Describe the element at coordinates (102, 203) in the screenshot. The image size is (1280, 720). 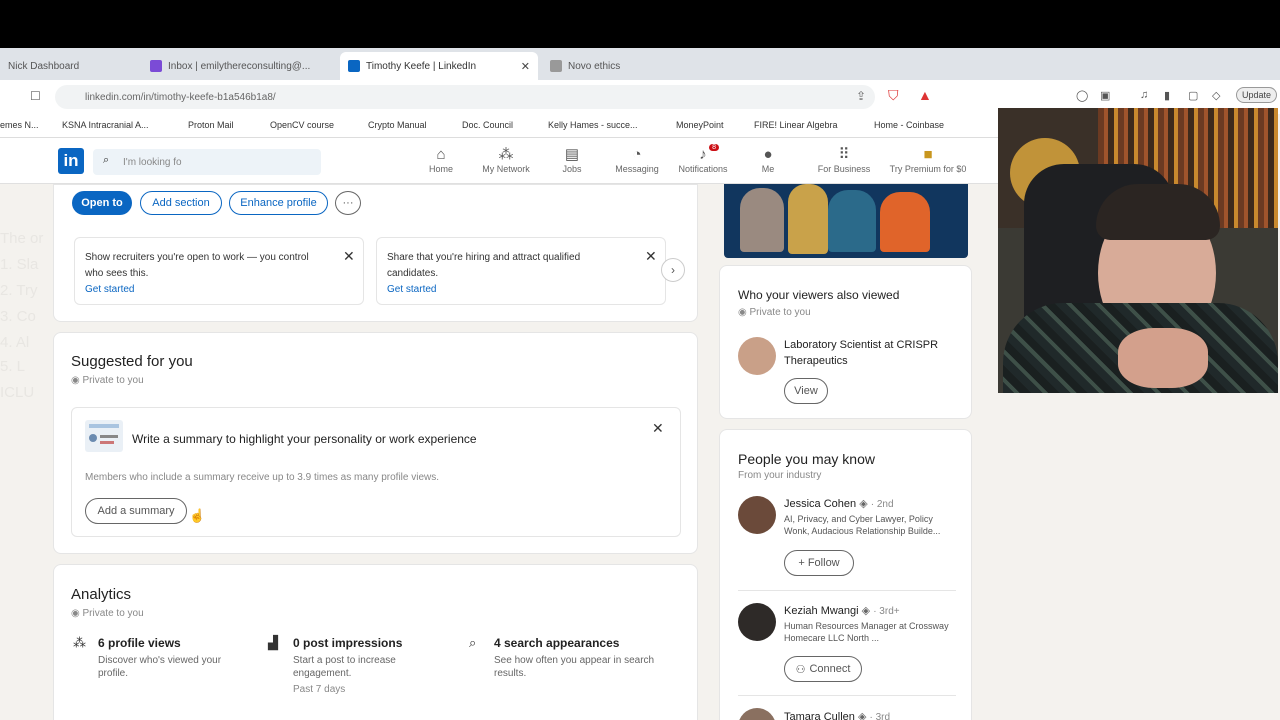
I see `open-to-button: Open to` at that location.